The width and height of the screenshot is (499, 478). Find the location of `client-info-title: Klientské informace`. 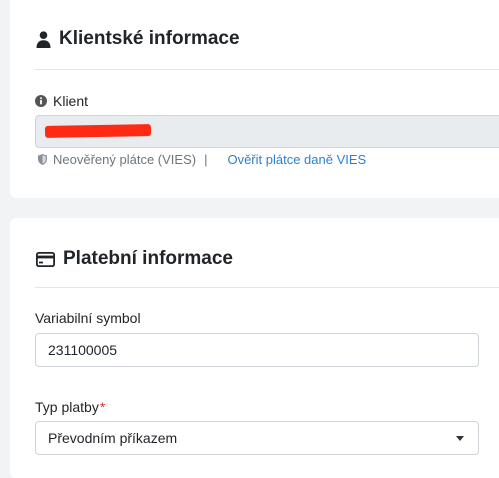

client-info-title: Klientské informace is located at coordinates (149, 38).